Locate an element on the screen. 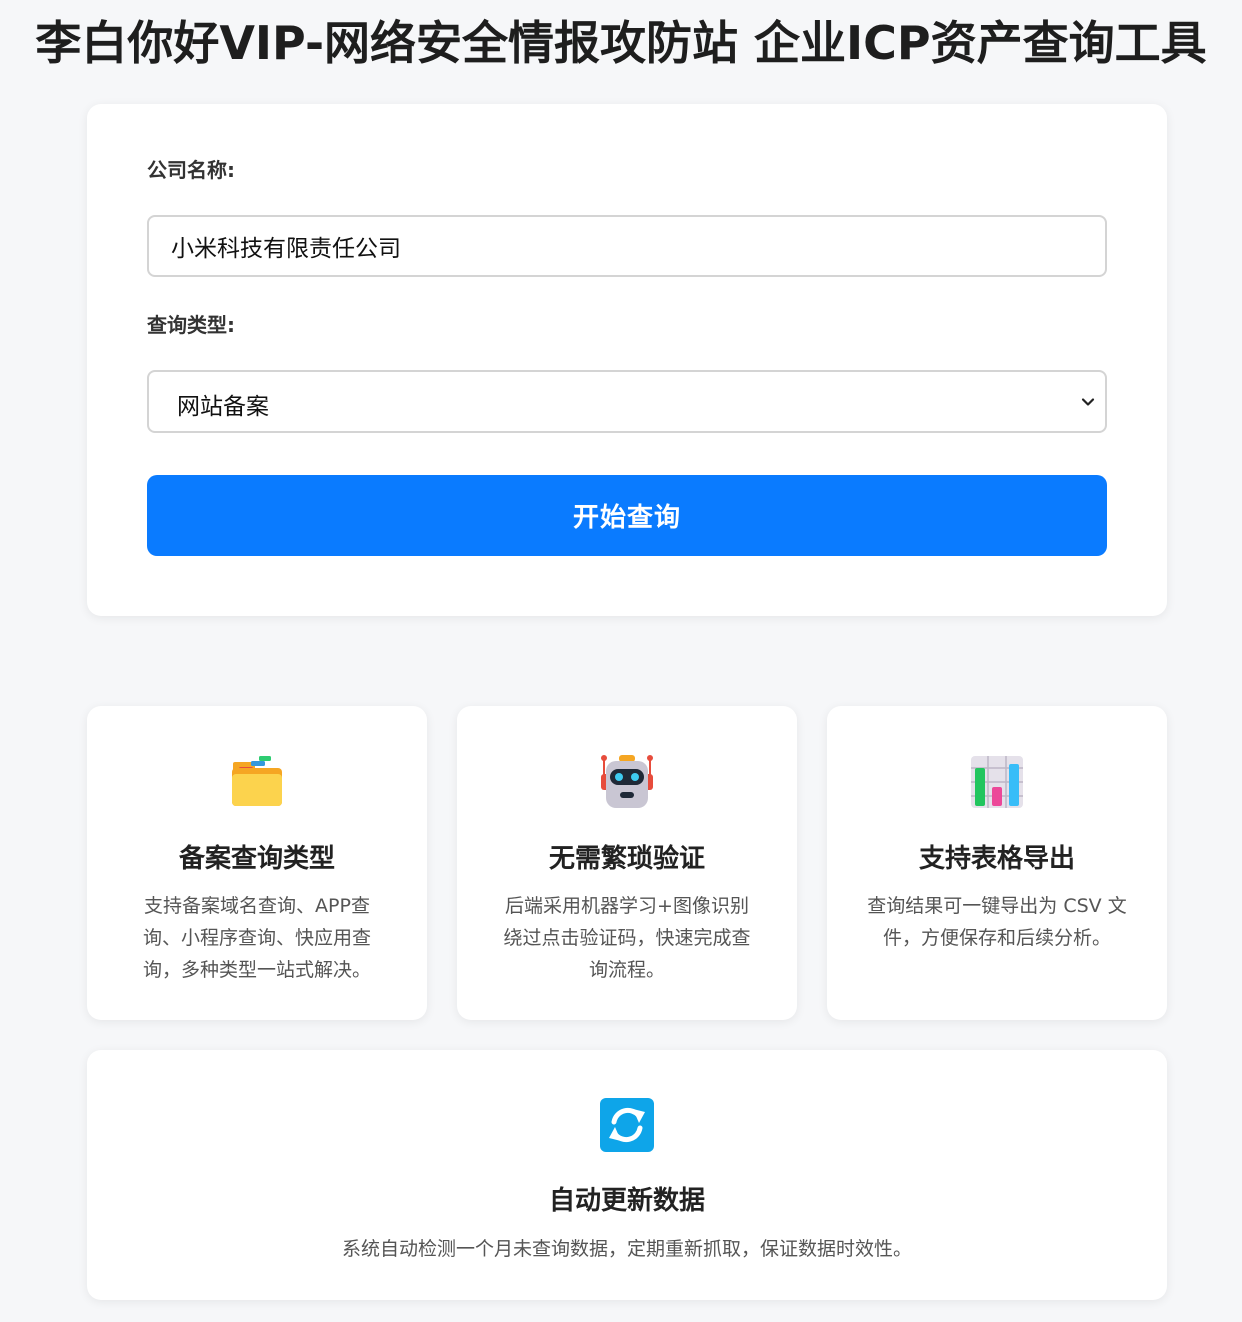  start-query-button: 开始查询 is located at coordinates (627, 515).